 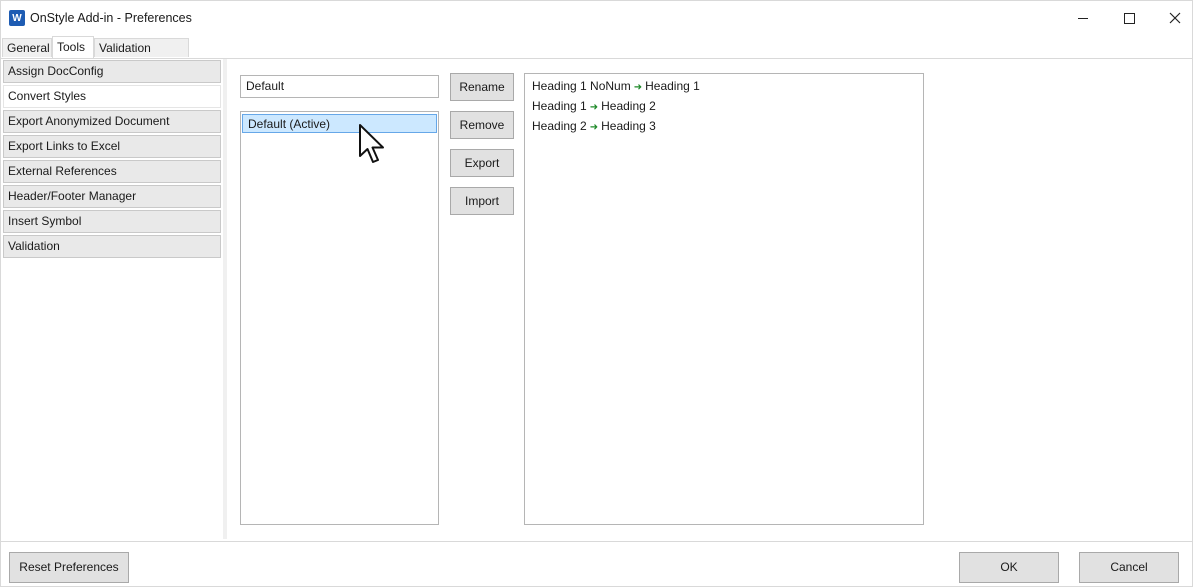 I want to click on mapping-to: Heading 2, so click(x=628, y=106).